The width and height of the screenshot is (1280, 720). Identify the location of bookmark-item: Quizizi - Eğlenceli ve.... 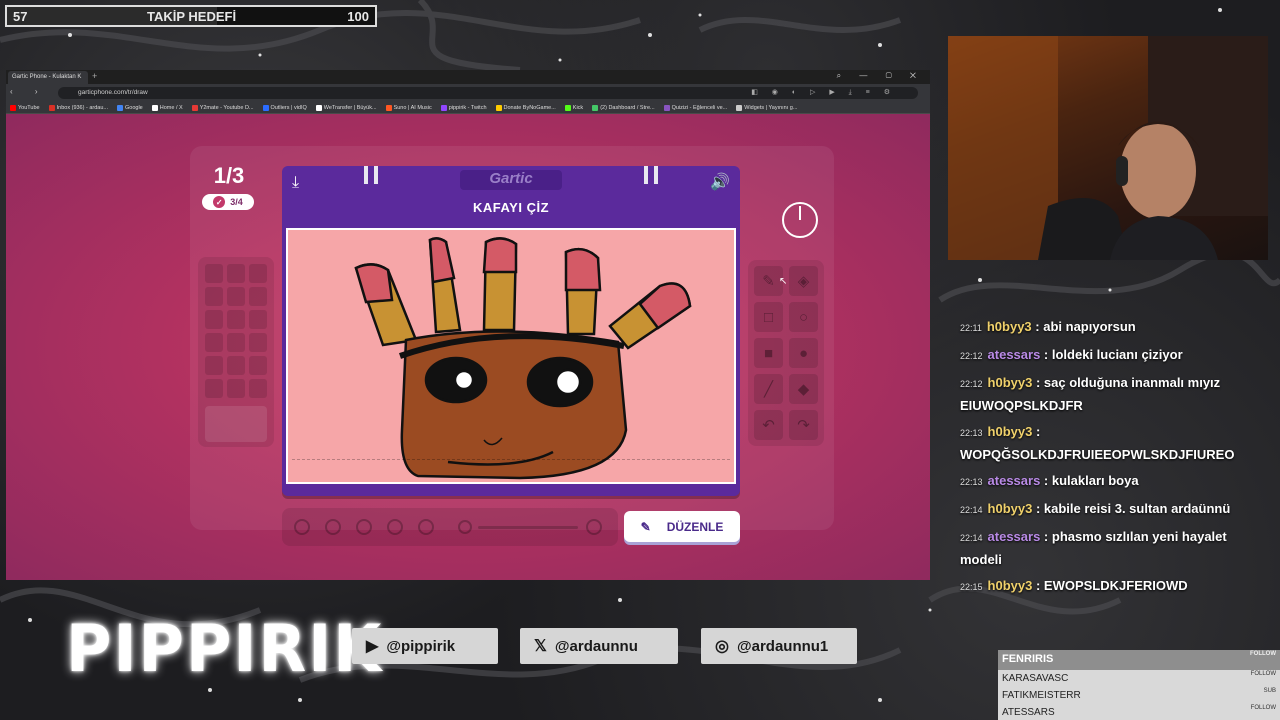
(695, 107).